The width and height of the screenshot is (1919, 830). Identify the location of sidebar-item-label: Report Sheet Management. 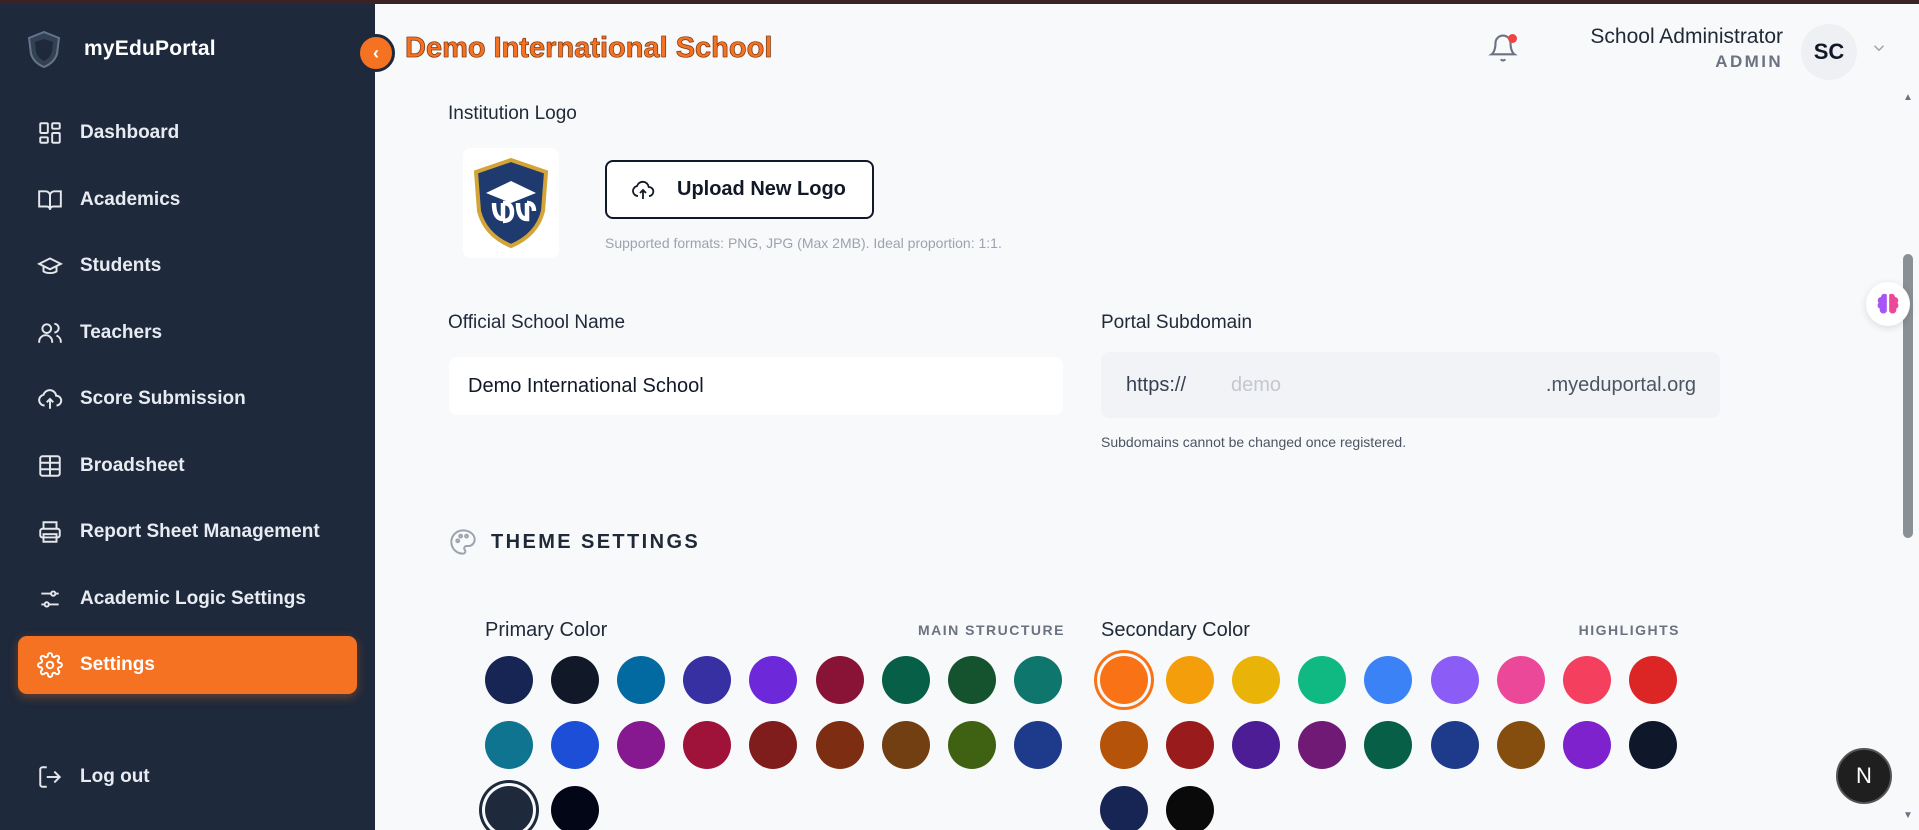
(200, 531).